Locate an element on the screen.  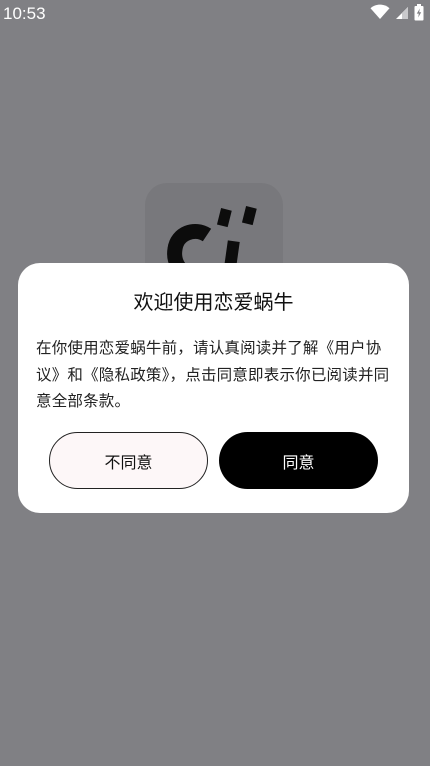
agree-button: 同意 is located at coordinates (298, 460).